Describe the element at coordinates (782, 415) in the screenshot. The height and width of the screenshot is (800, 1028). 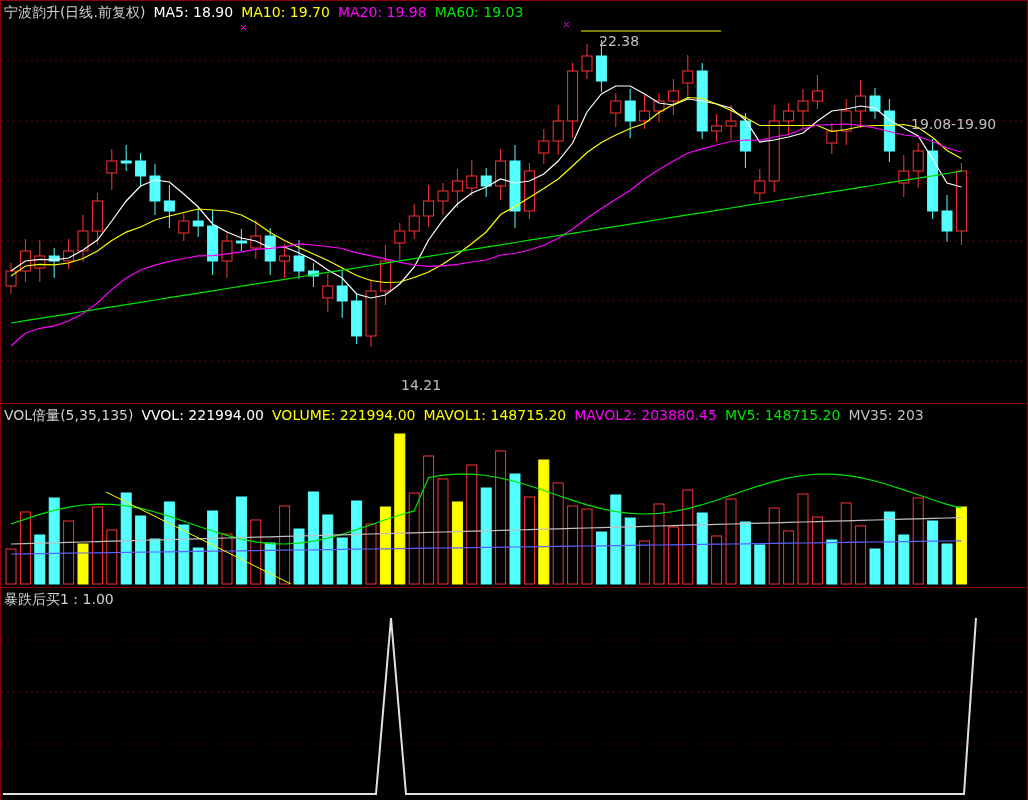
I see `indicator-value: MV5: 148715.20` at that location.